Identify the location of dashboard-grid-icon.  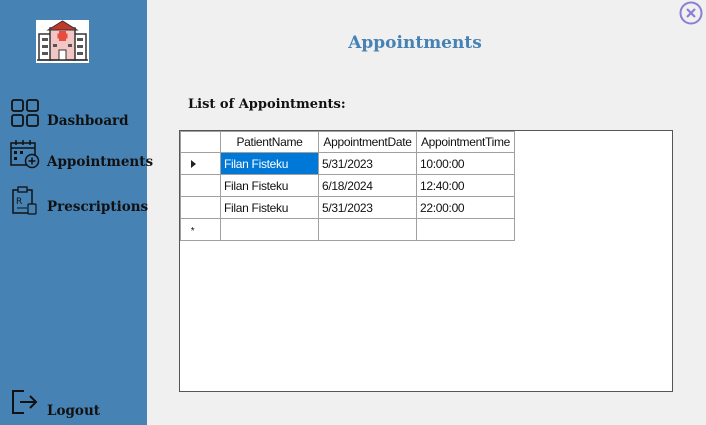
(25, 113).